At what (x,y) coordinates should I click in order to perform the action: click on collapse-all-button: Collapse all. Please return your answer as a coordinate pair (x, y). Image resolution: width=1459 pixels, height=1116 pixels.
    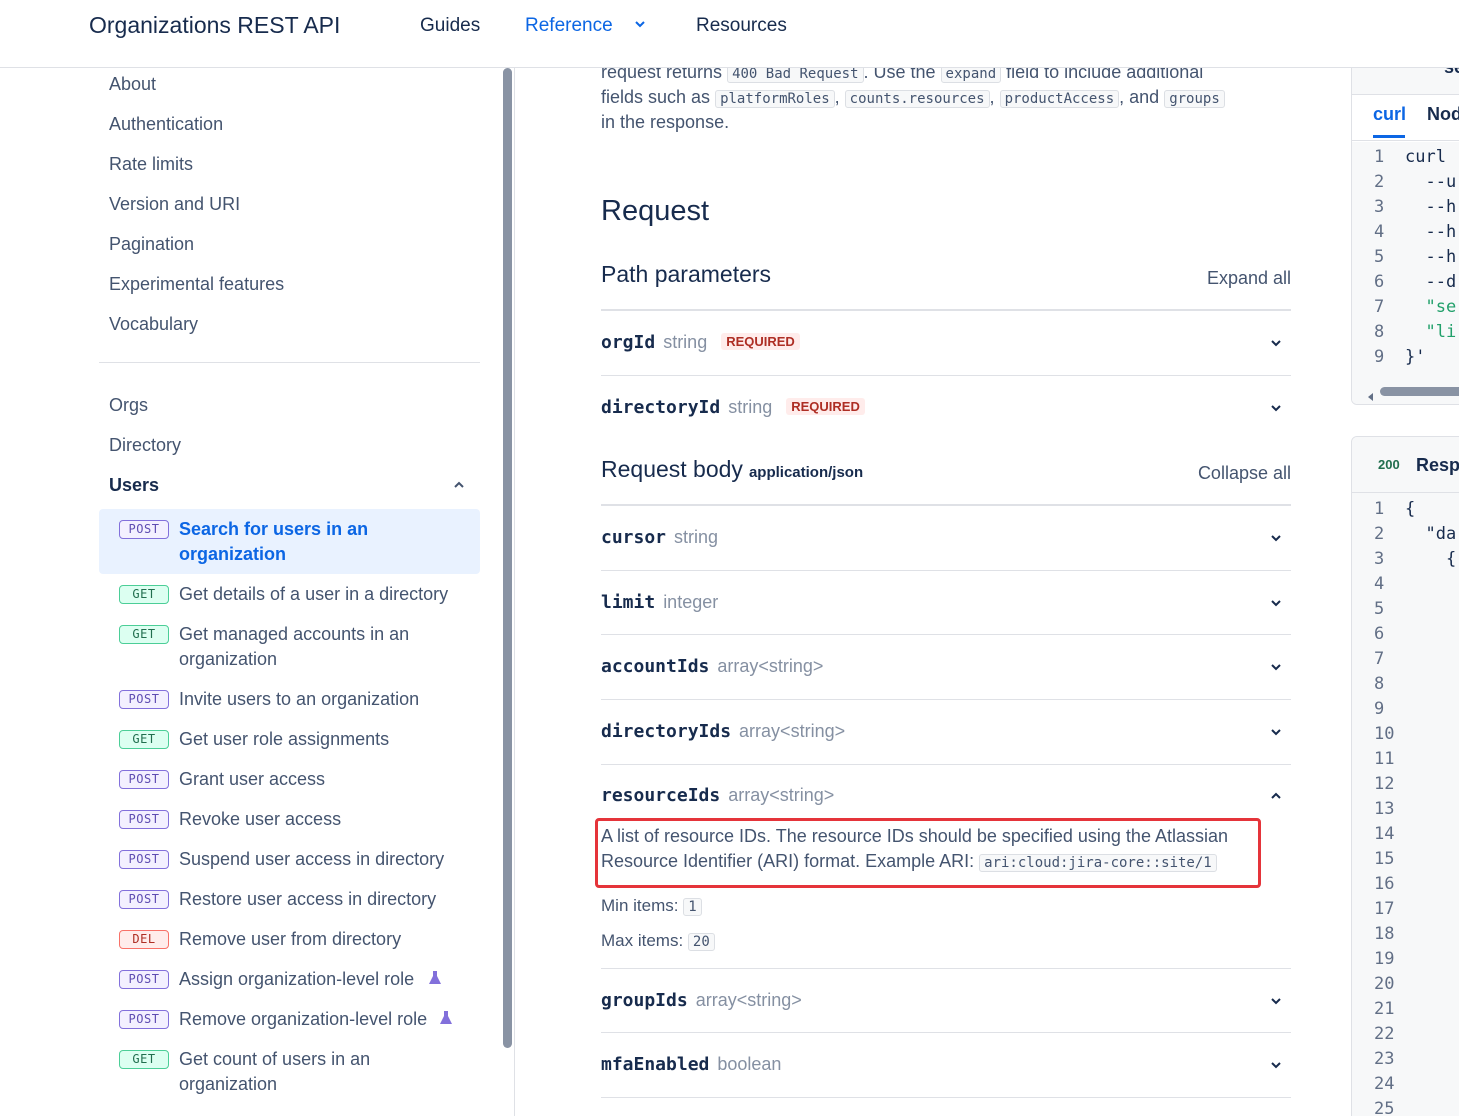
    Looking at the image, I should click on (1244, 473).